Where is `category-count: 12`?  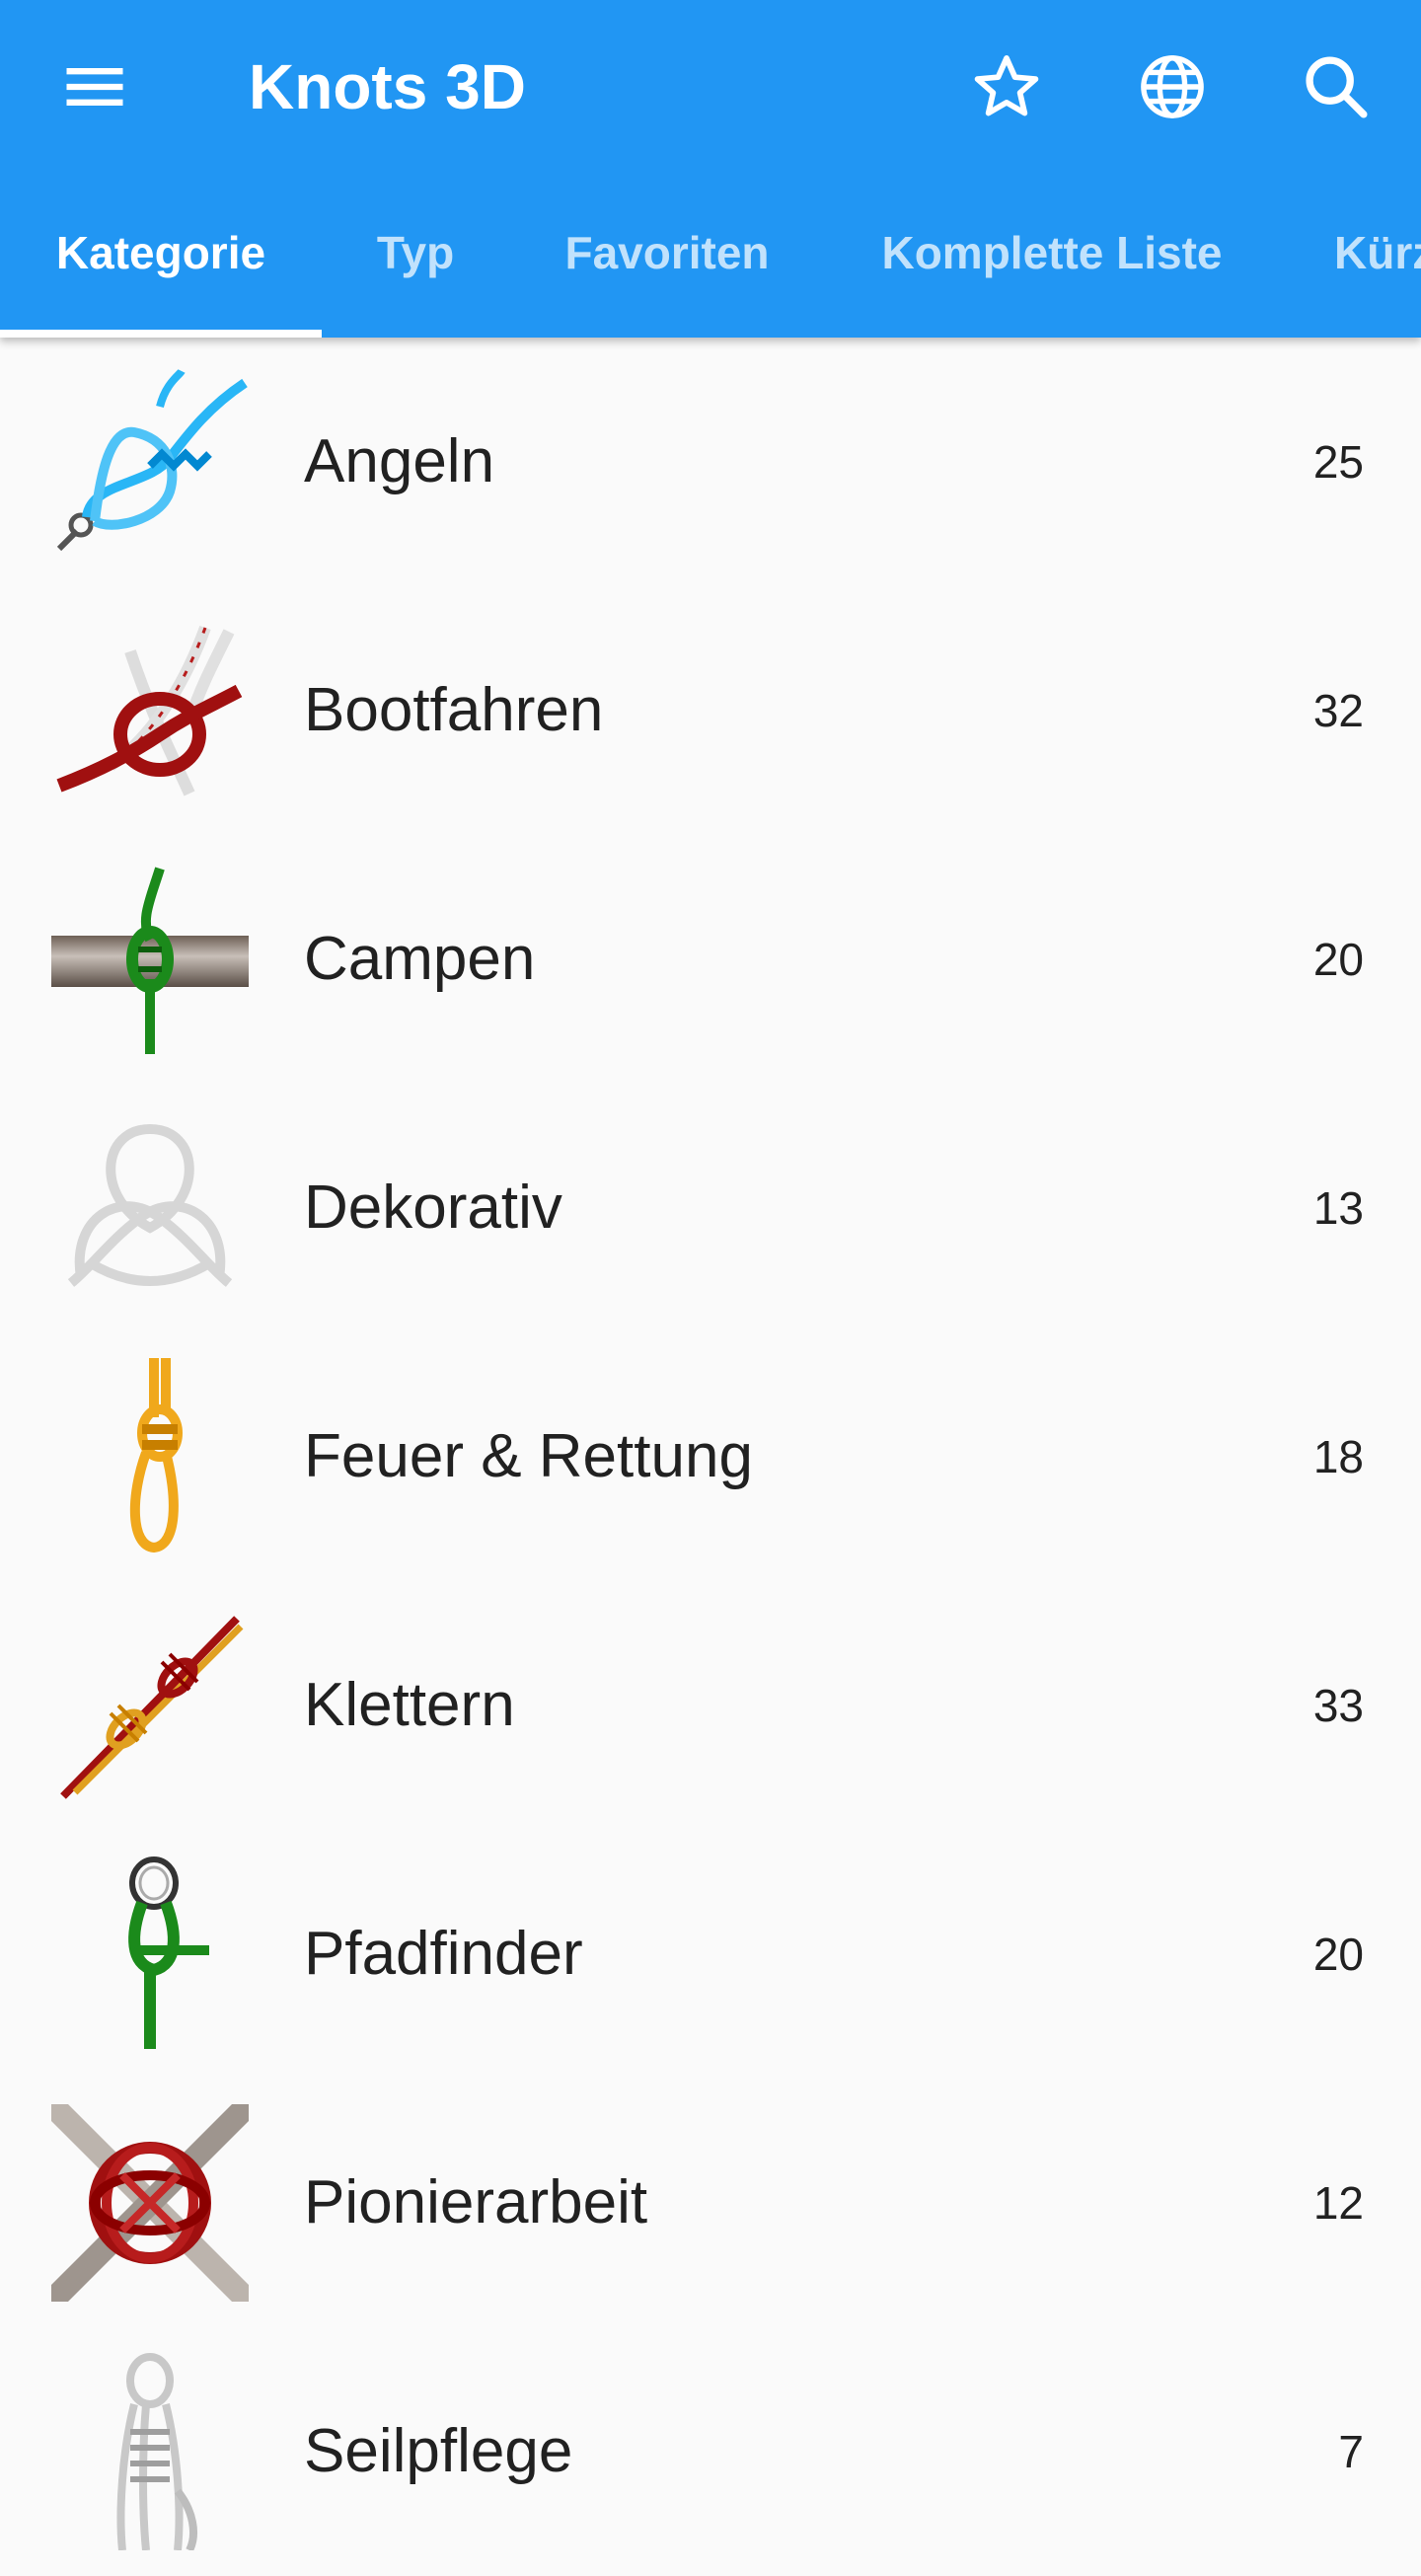
category-count: 12 is located at coordinates (1338, 2203).